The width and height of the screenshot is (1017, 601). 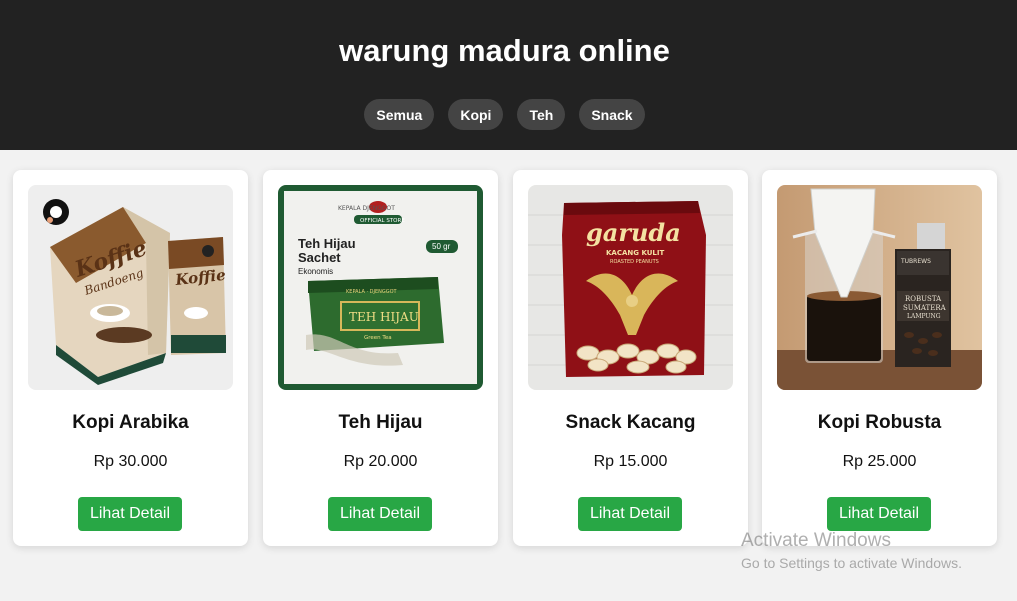 I want to click on watermark-title: Activate Windows, so click(x=816, y=540).